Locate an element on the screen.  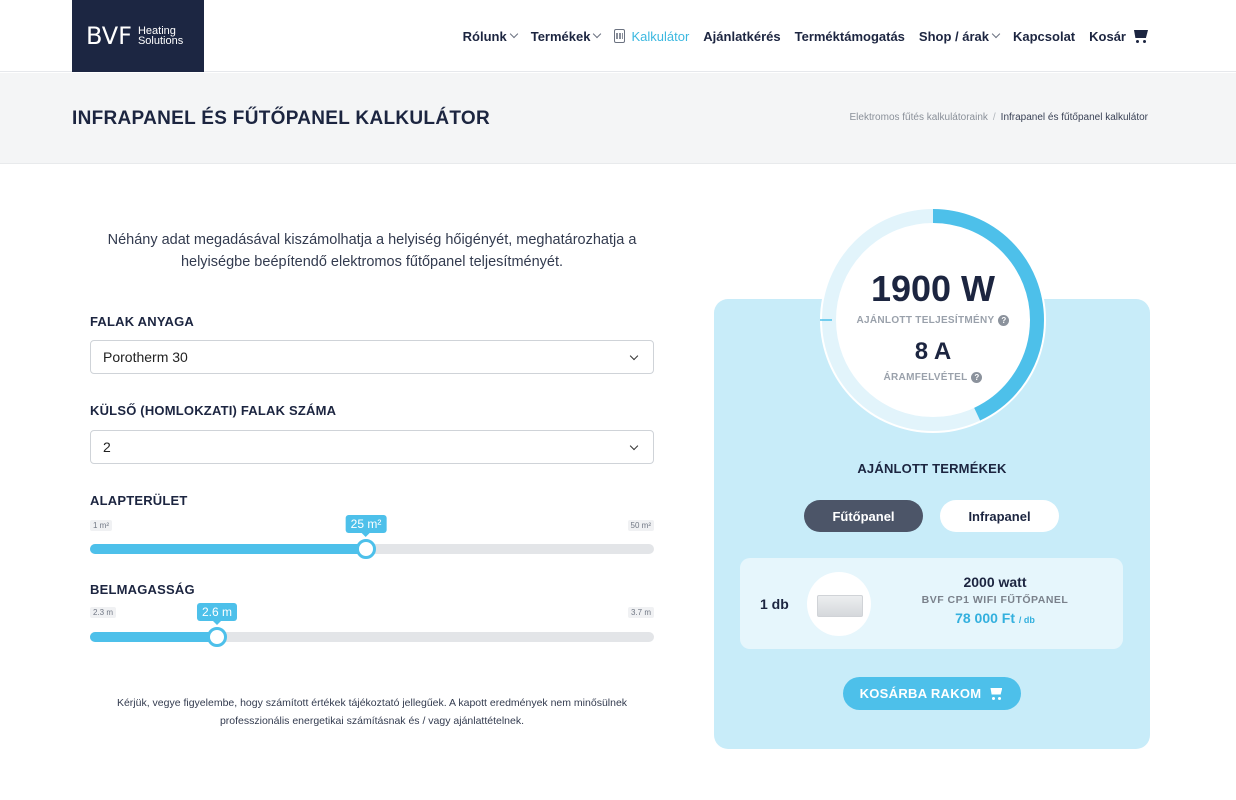
height-label: BELMAGASSÁG is located at coordinates (142, 589).